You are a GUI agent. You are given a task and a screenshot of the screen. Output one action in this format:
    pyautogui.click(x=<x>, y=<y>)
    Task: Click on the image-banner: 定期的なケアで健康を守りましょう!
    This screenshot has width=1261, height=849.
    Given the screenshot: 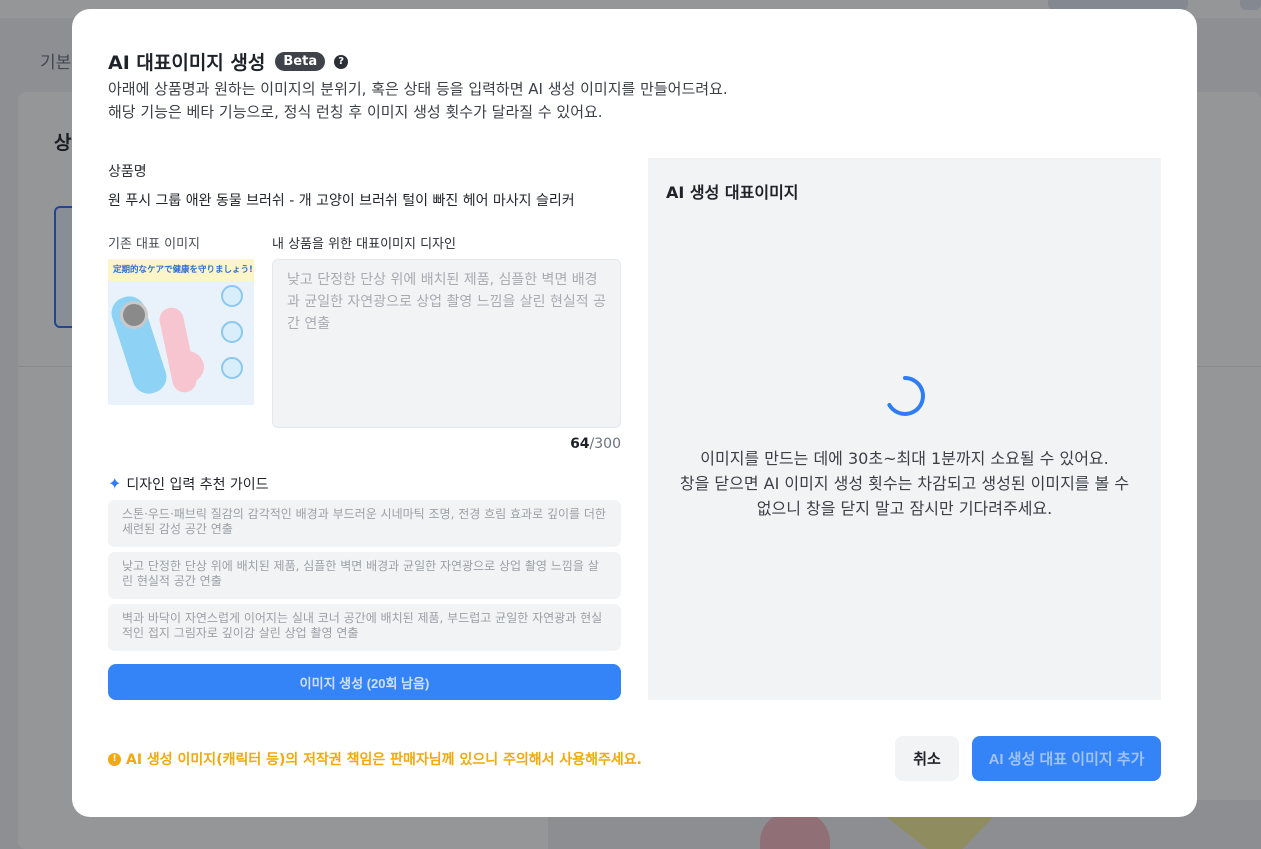 What is the action you would take?
    pyautogui.click(x=181, y=270)
    